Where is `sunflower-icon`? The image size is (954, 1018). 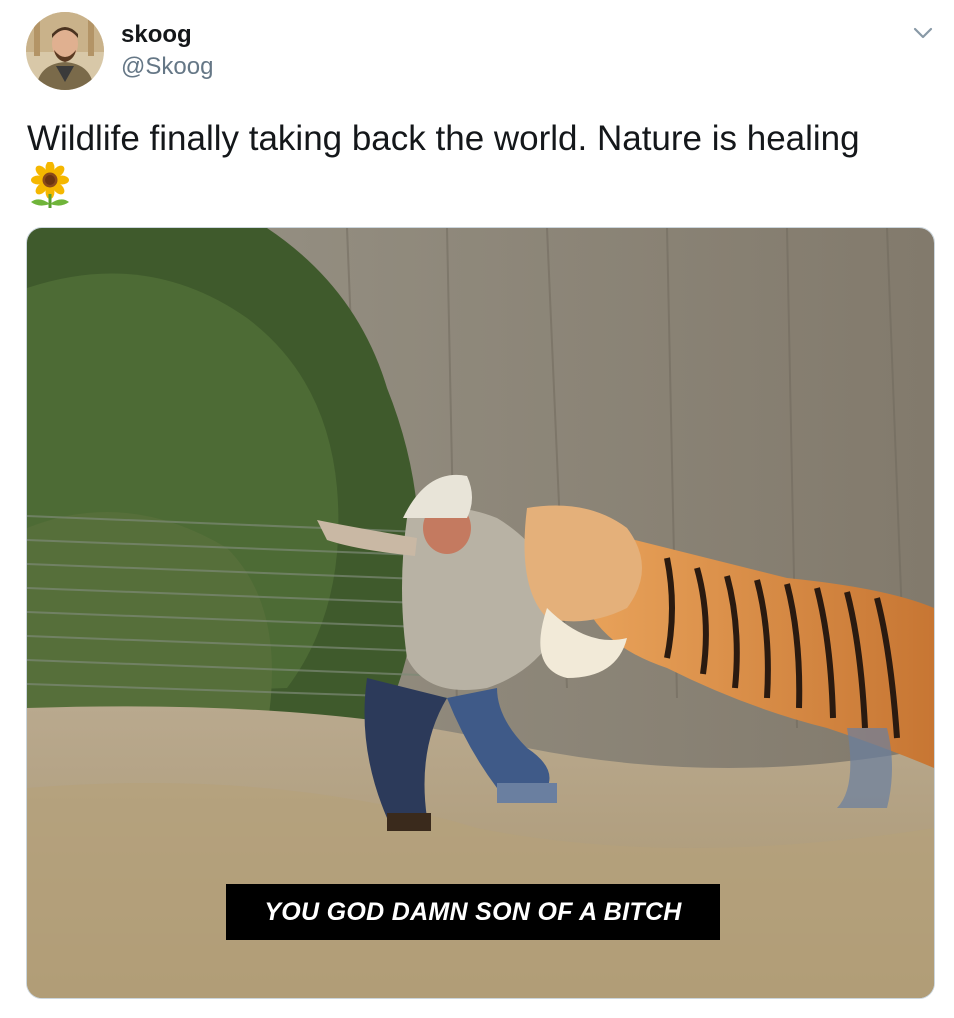 sunflower-icon is located at coordinates (50, 185).